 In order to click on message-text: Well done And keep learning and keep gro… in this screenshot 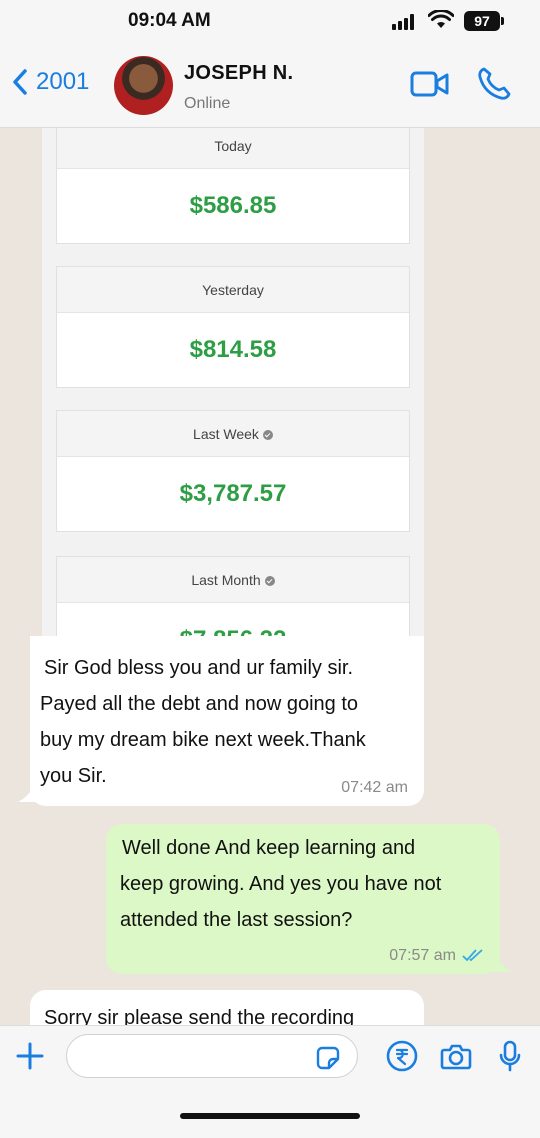, I will do `click(280, 884)`.